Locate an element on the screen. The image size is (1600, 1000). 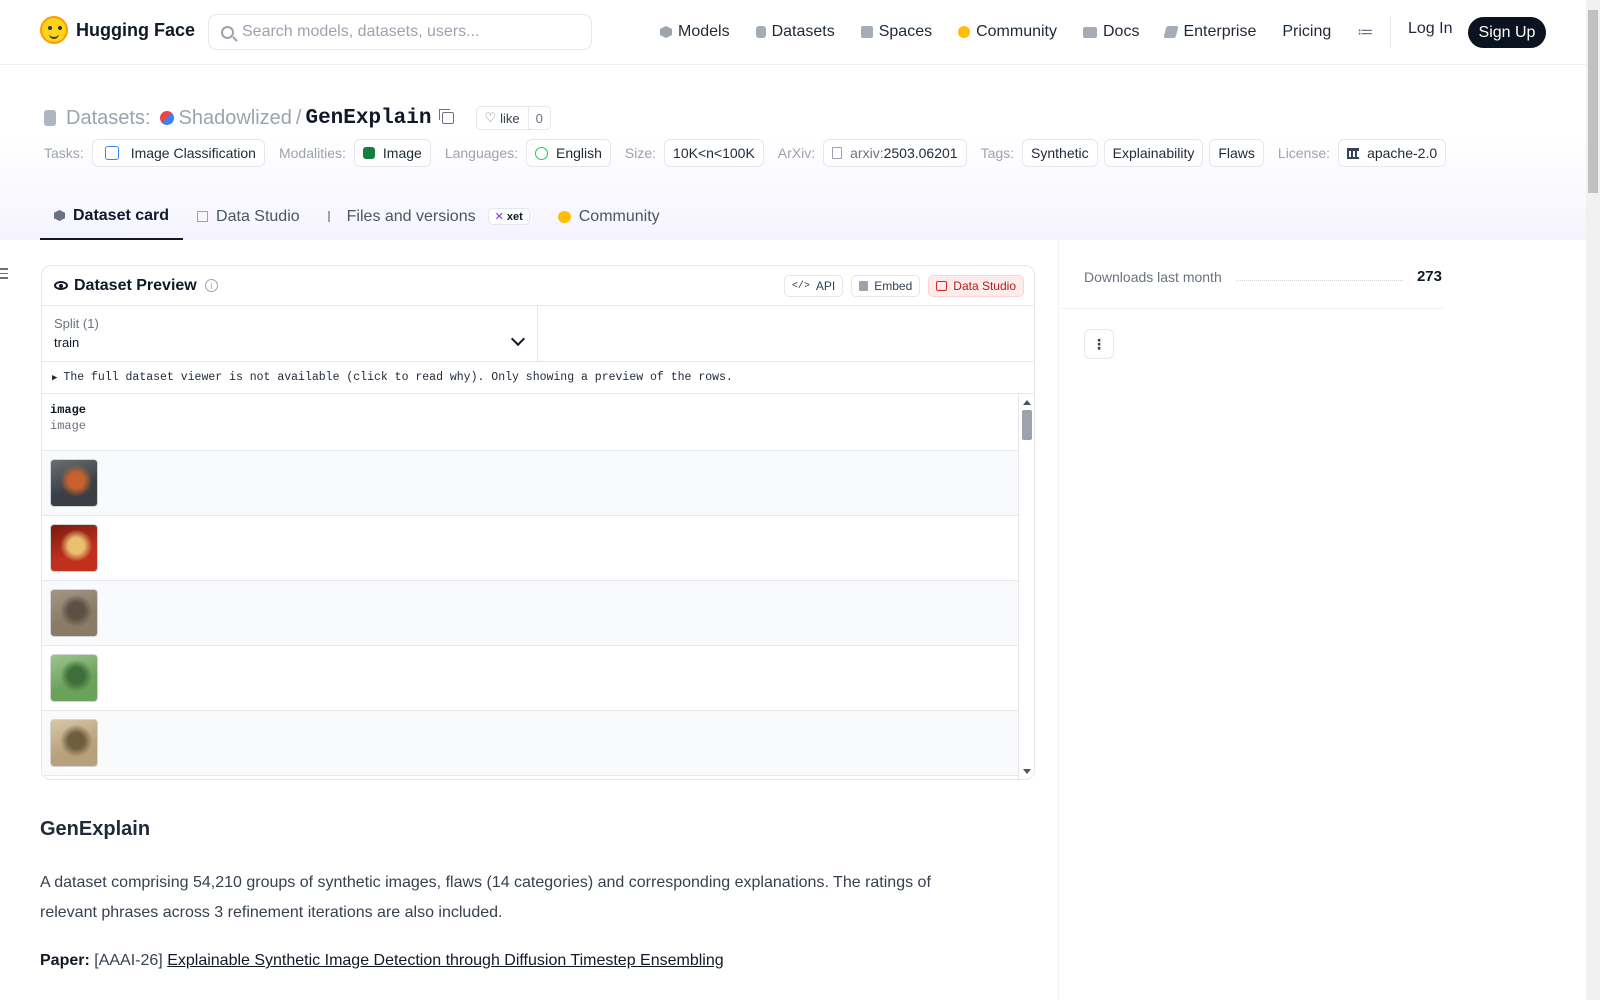
like-button: ♡ like 0 is located at coordinates (513, 118).